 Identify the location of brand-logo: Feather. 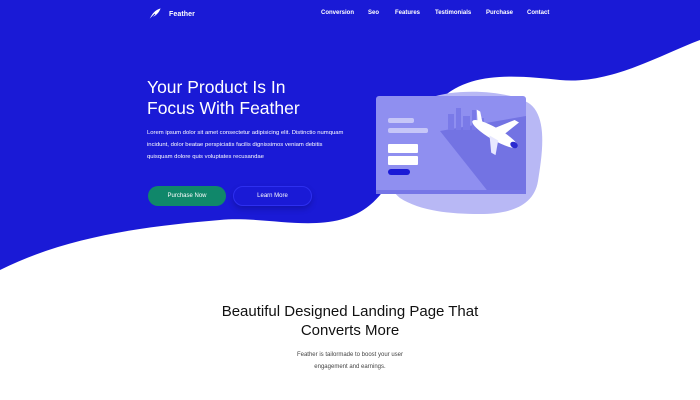
(171, 14).